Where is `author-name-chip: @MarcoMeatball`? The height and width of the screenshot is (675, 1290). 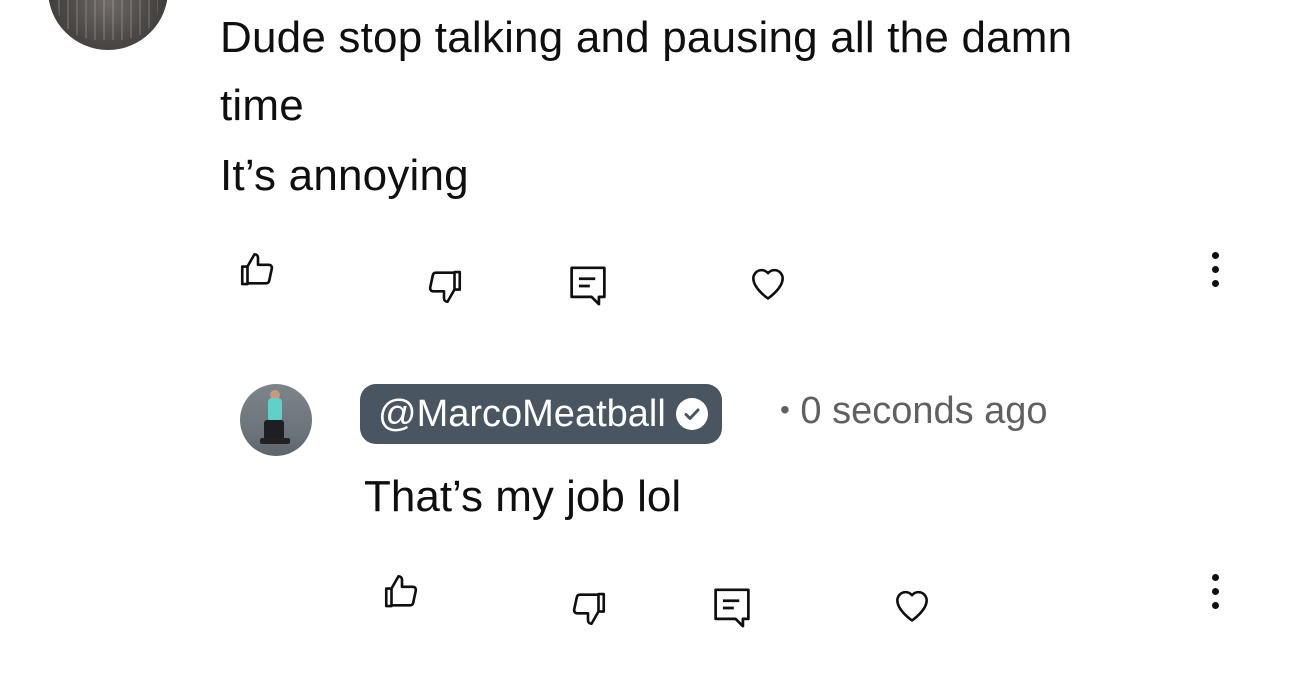 author-name-chip: @MarcoMeatball is located at coordinates (541, 414).